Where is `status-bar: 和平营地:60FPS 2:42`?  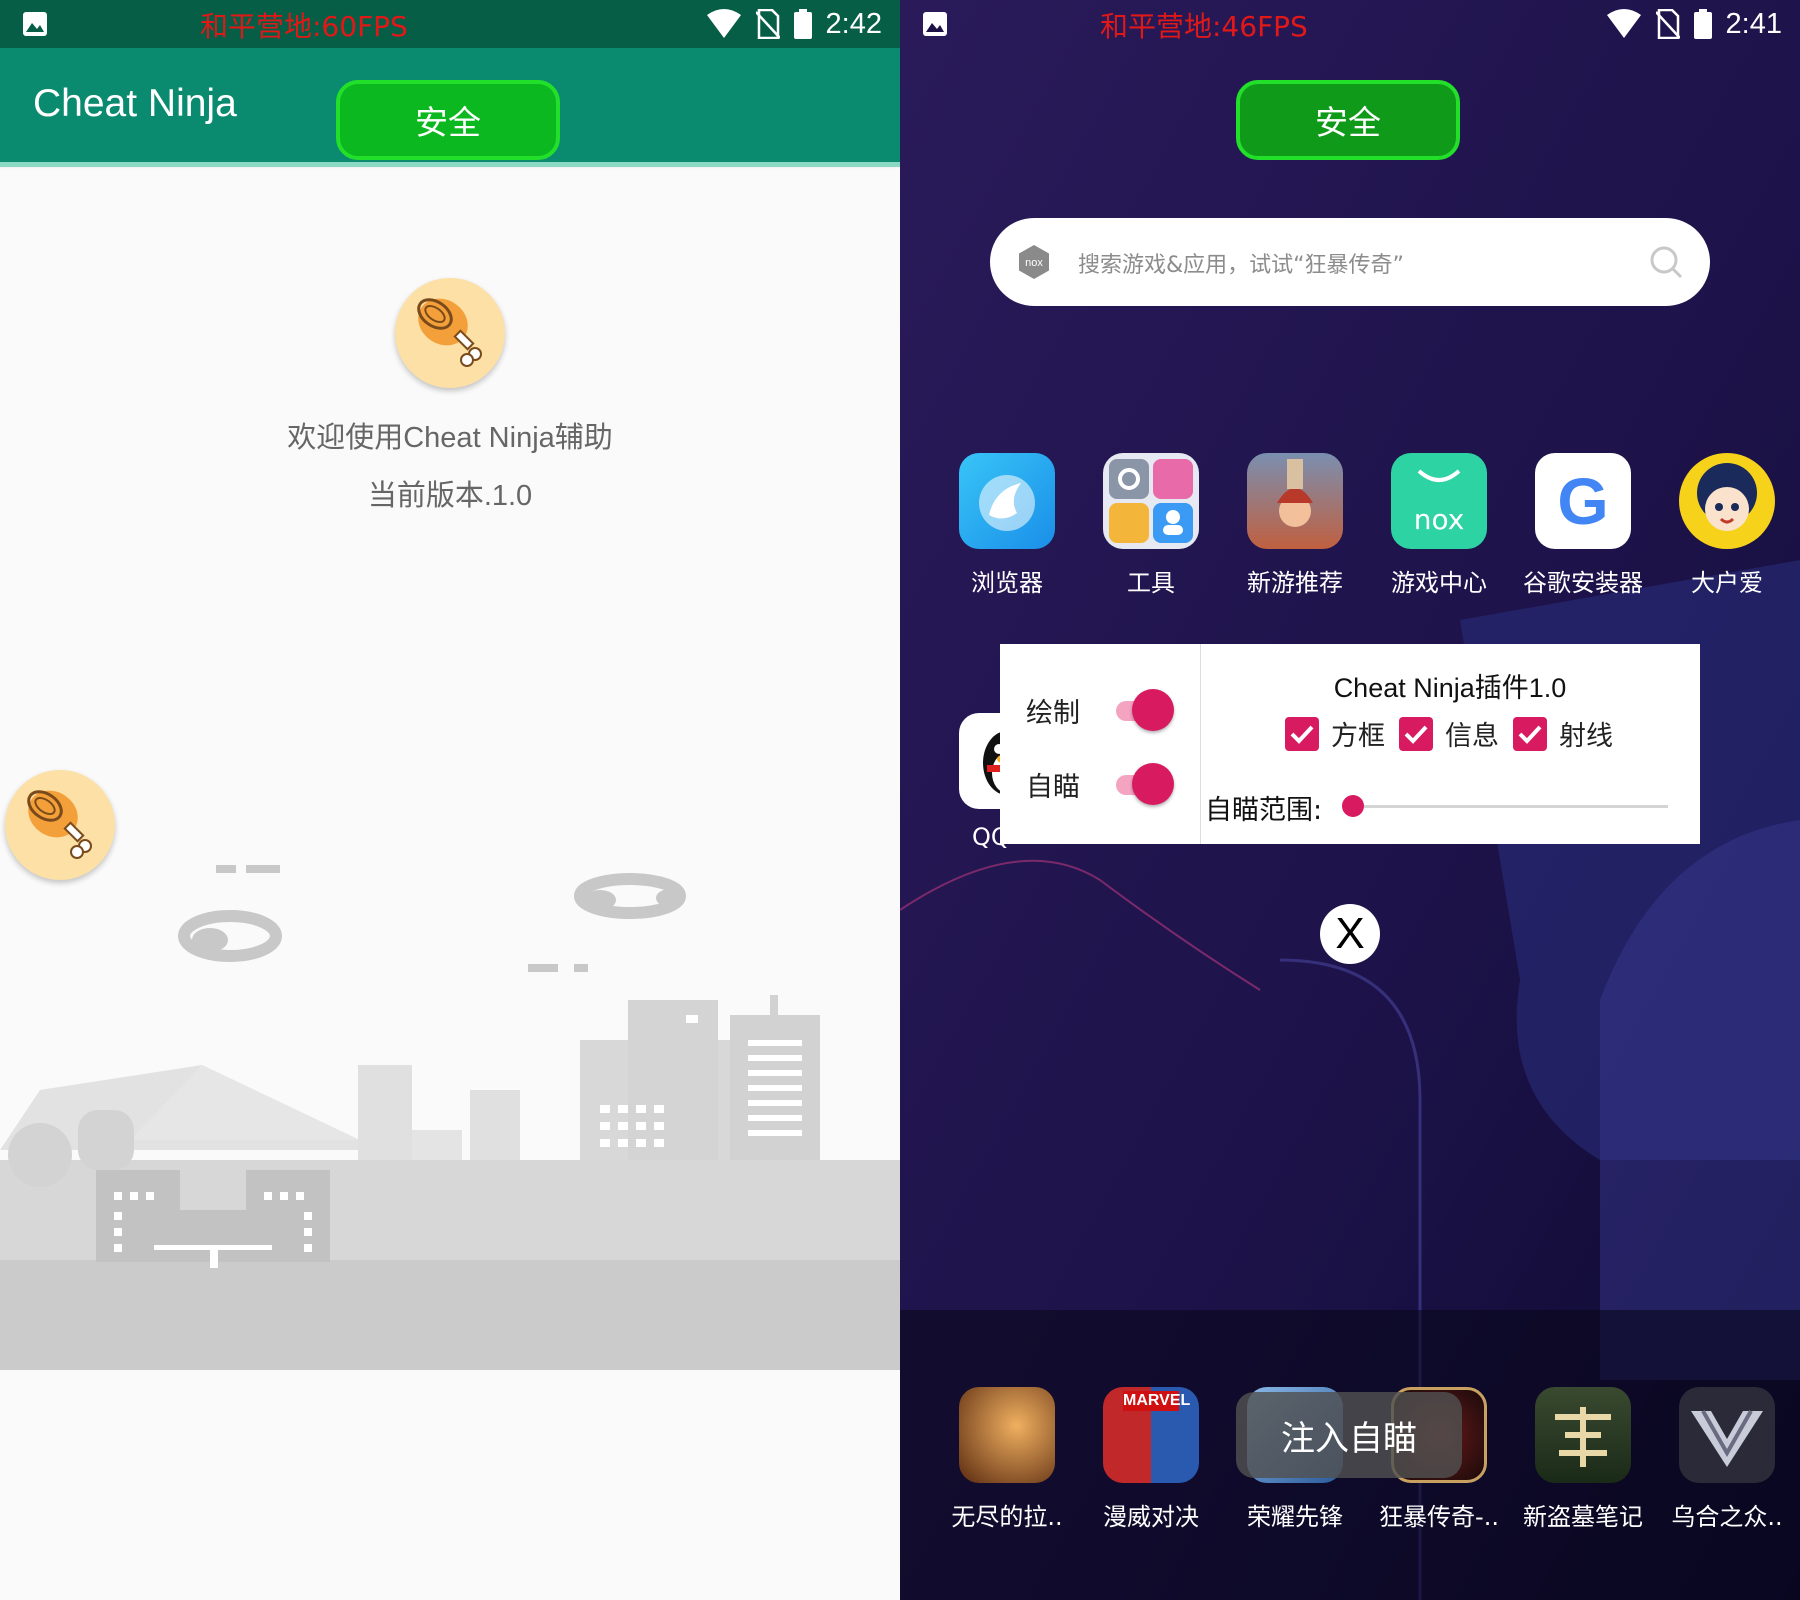
status-bar: 和平营地:60FPS 2:42 is located at coordinates (450, 24).